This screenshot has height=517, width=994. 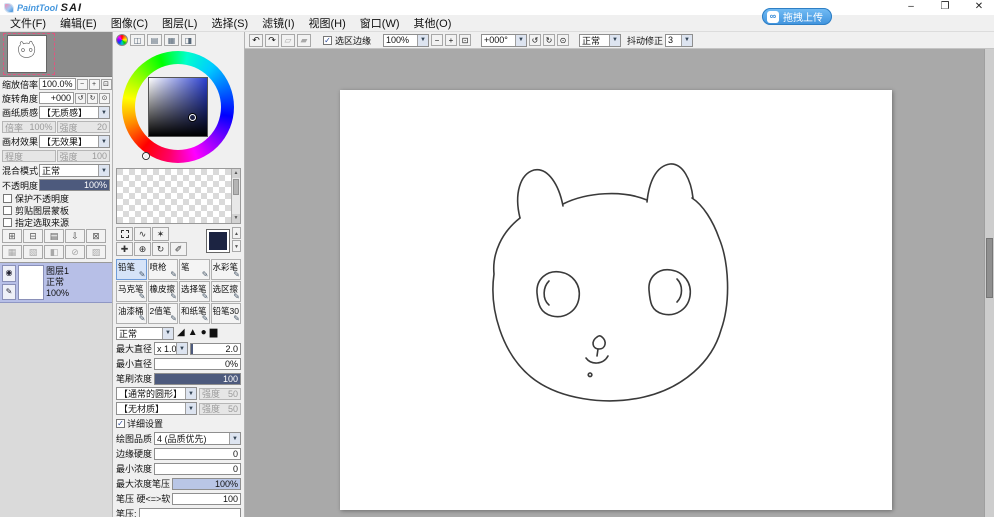 I want to click on magic-wand-tool: ✶, so click(x=160, y=234).